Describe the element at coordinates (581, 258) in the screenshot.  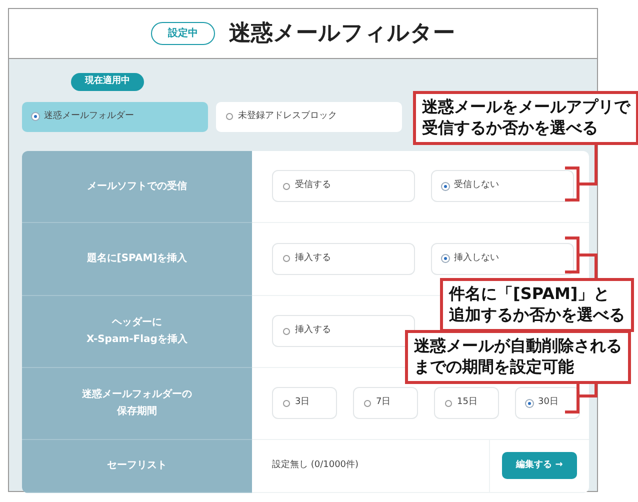
I see `bracket-line` at that location.